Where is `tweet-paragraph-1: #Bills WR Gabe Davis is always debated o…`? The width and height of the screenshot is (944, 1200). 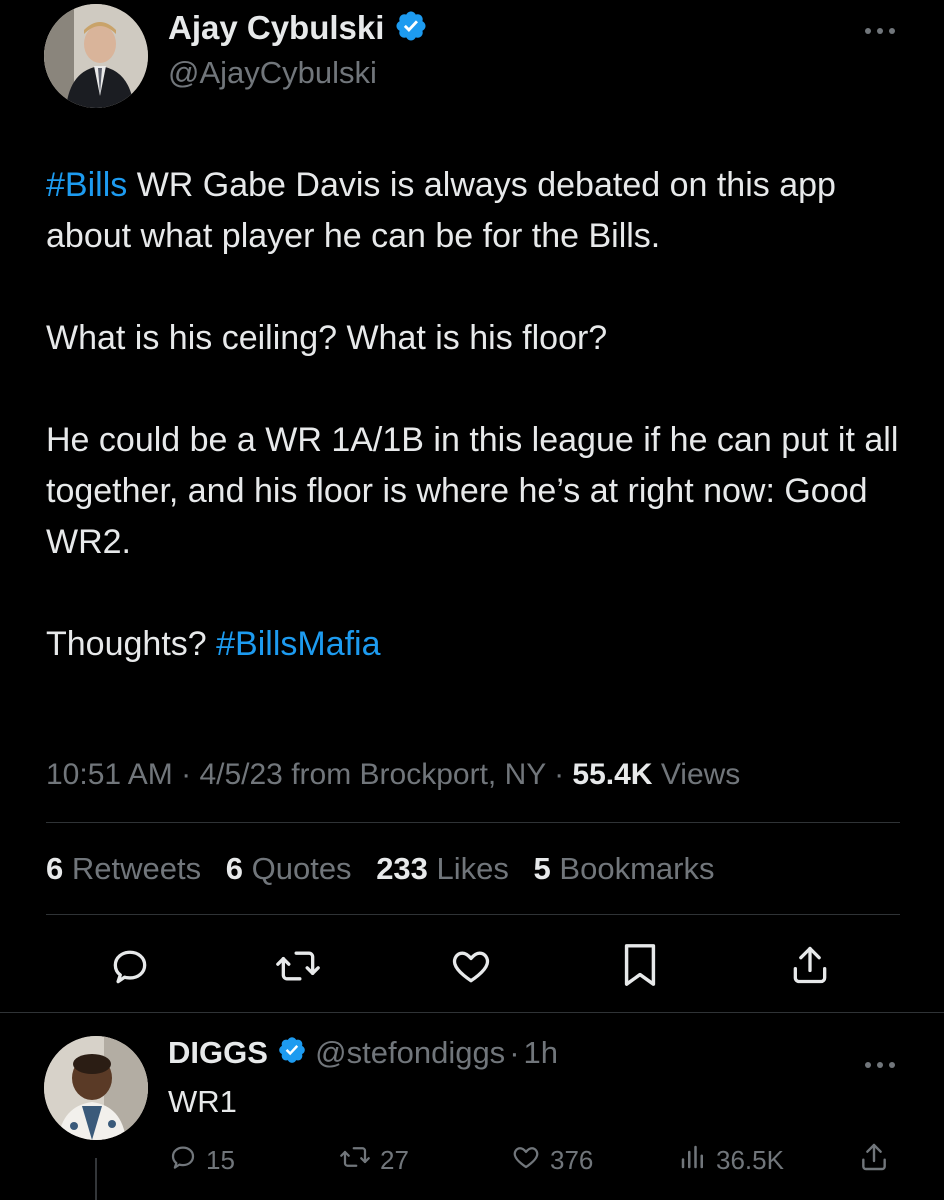
tweet-paragraph-1: #Bills WR Gabe Davis is always debated o… is located at coordinates (476, 211).